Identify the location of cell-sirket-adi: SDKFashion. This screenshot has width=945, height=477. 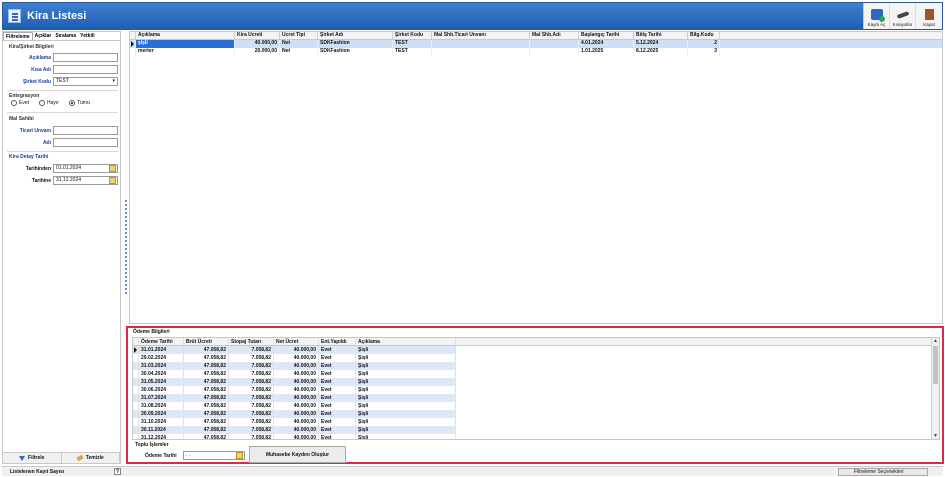
(355, 44).